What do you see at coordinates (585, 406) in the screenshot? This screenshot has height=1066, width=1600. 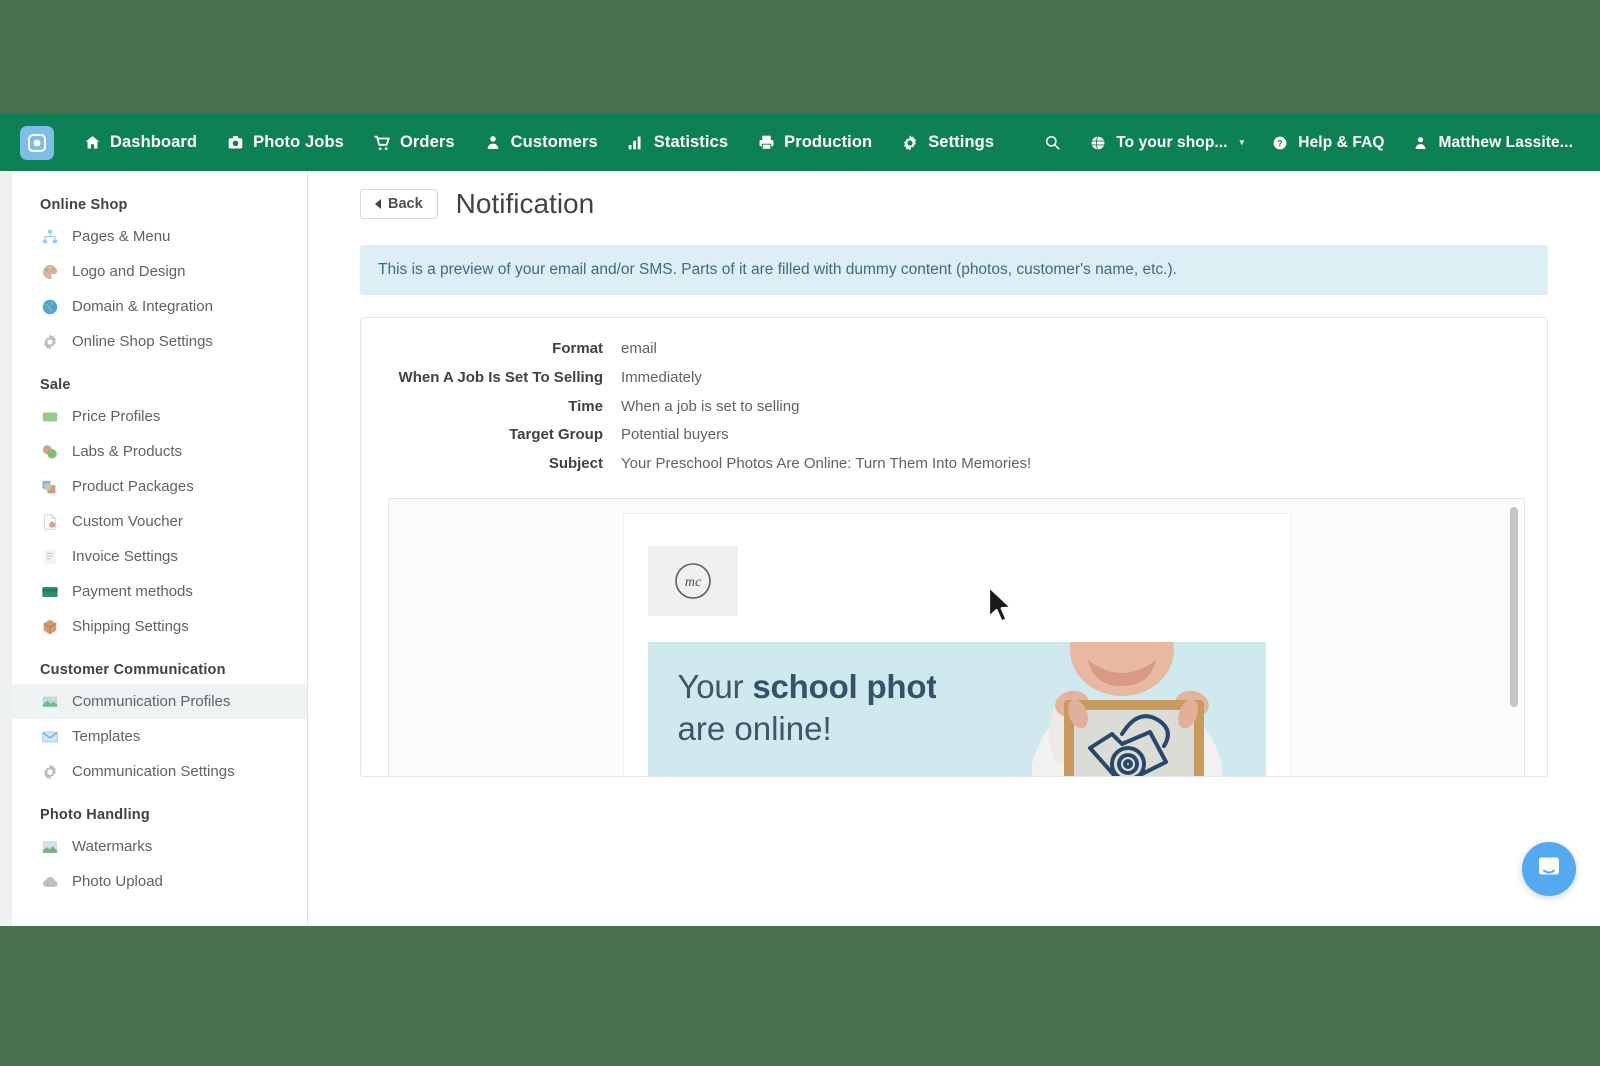 I see `field-label: Time` at bounding box center [585, 406].